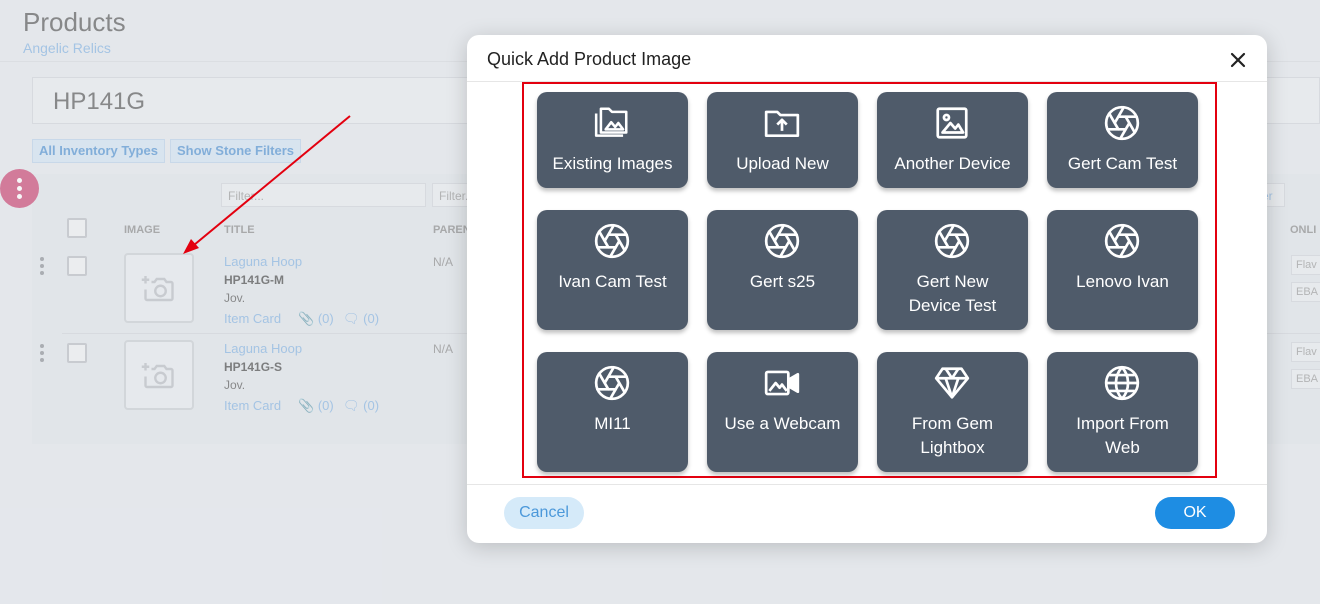 Image resolution: width=1320 pixels, height=604 pixels. I want to click on tile-gert-new-device-test: Gert New Device Test, so click(952, 270).